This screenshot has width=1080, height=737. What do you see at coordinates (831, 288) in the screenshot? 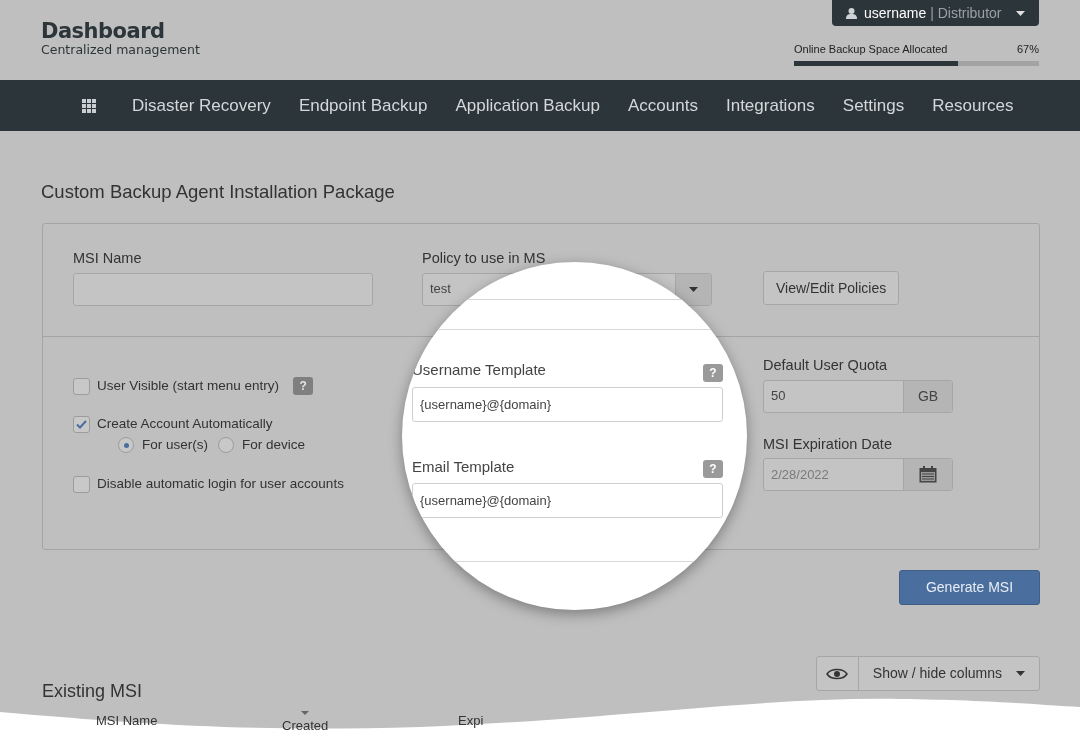
I see `view-policies-button: View/Edit Policies` at bounding box center [831, 288].